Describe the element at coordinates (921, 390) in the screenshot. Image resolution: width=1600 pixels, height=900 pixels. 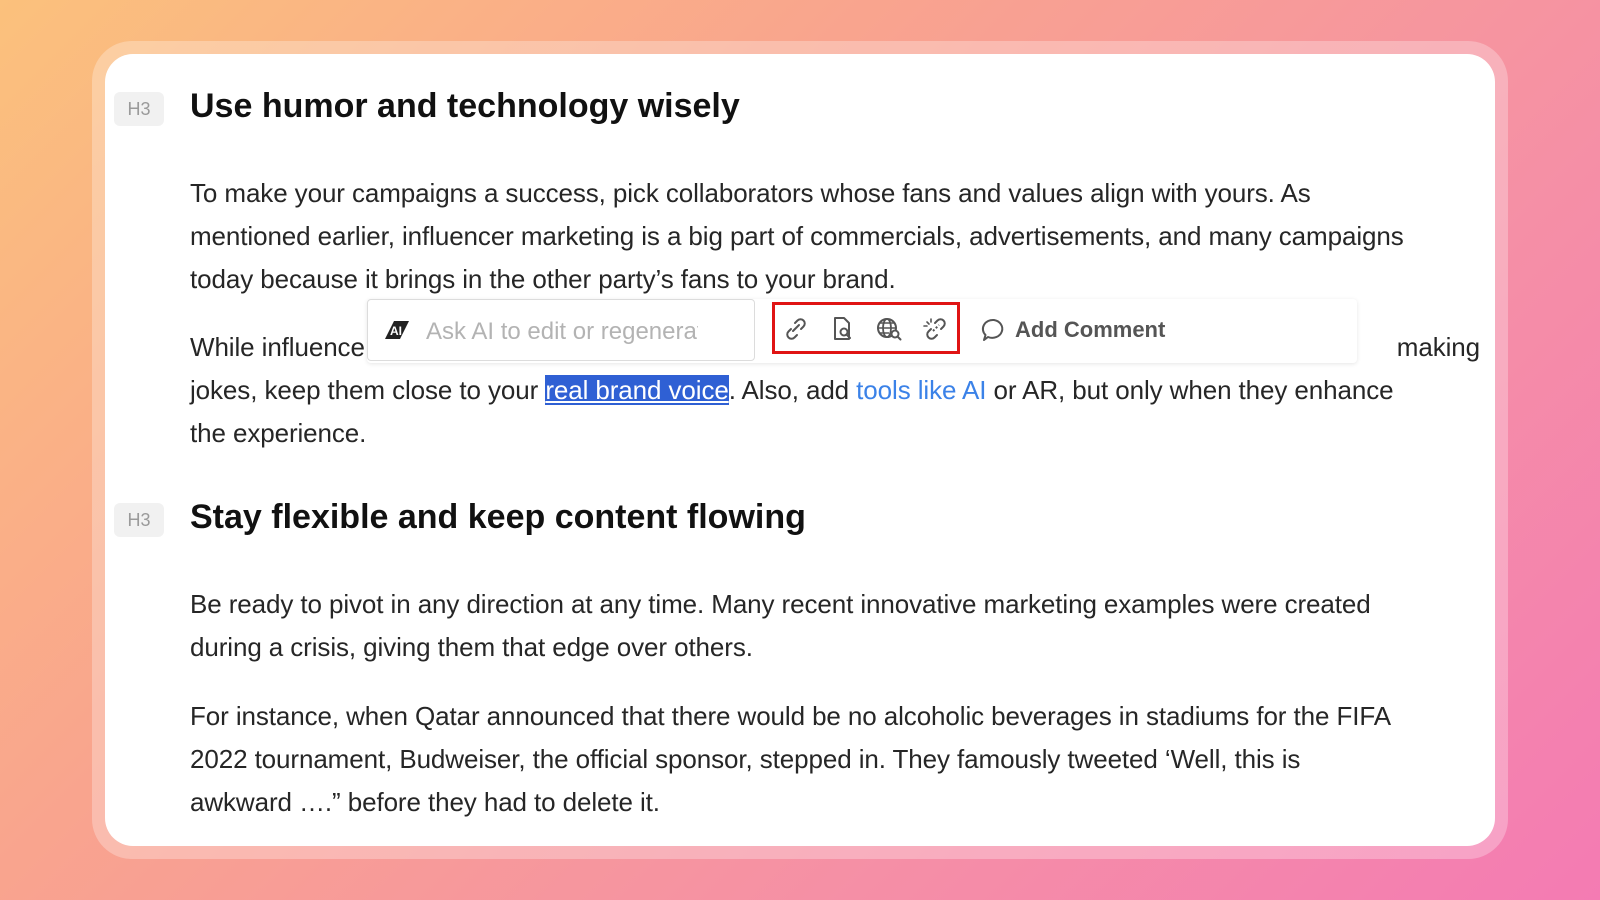
I see `hyperlink: tools like AI` at that location.